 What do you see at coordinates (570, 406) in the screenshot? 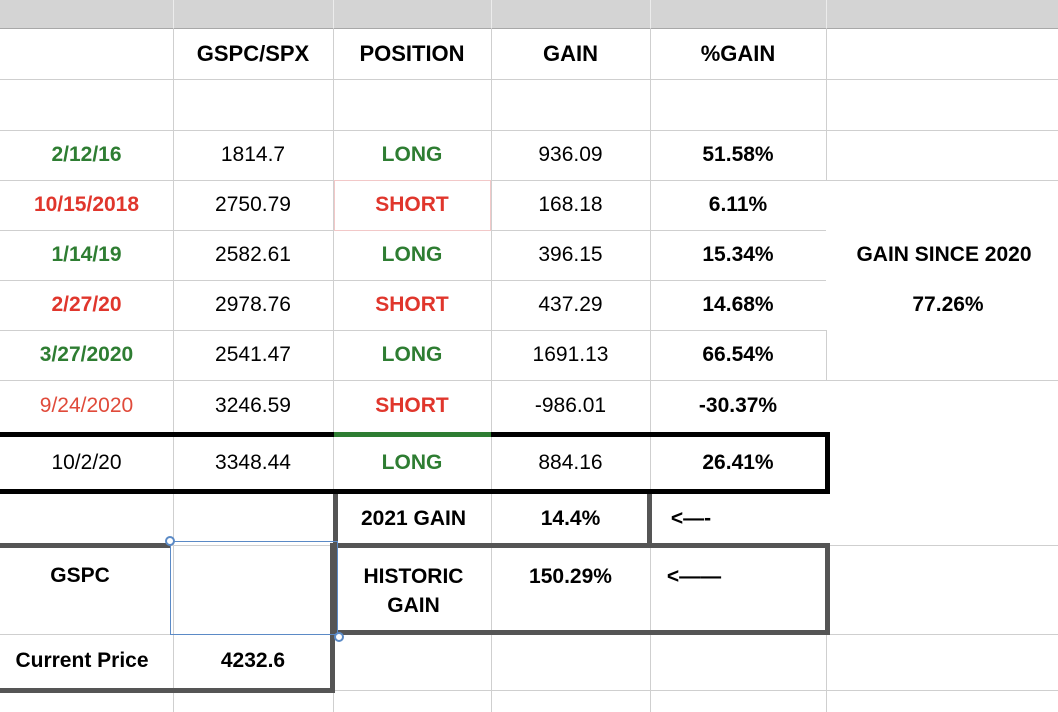
I see `trade-gain-cell: -986.01` at bounding box center [570, 406].